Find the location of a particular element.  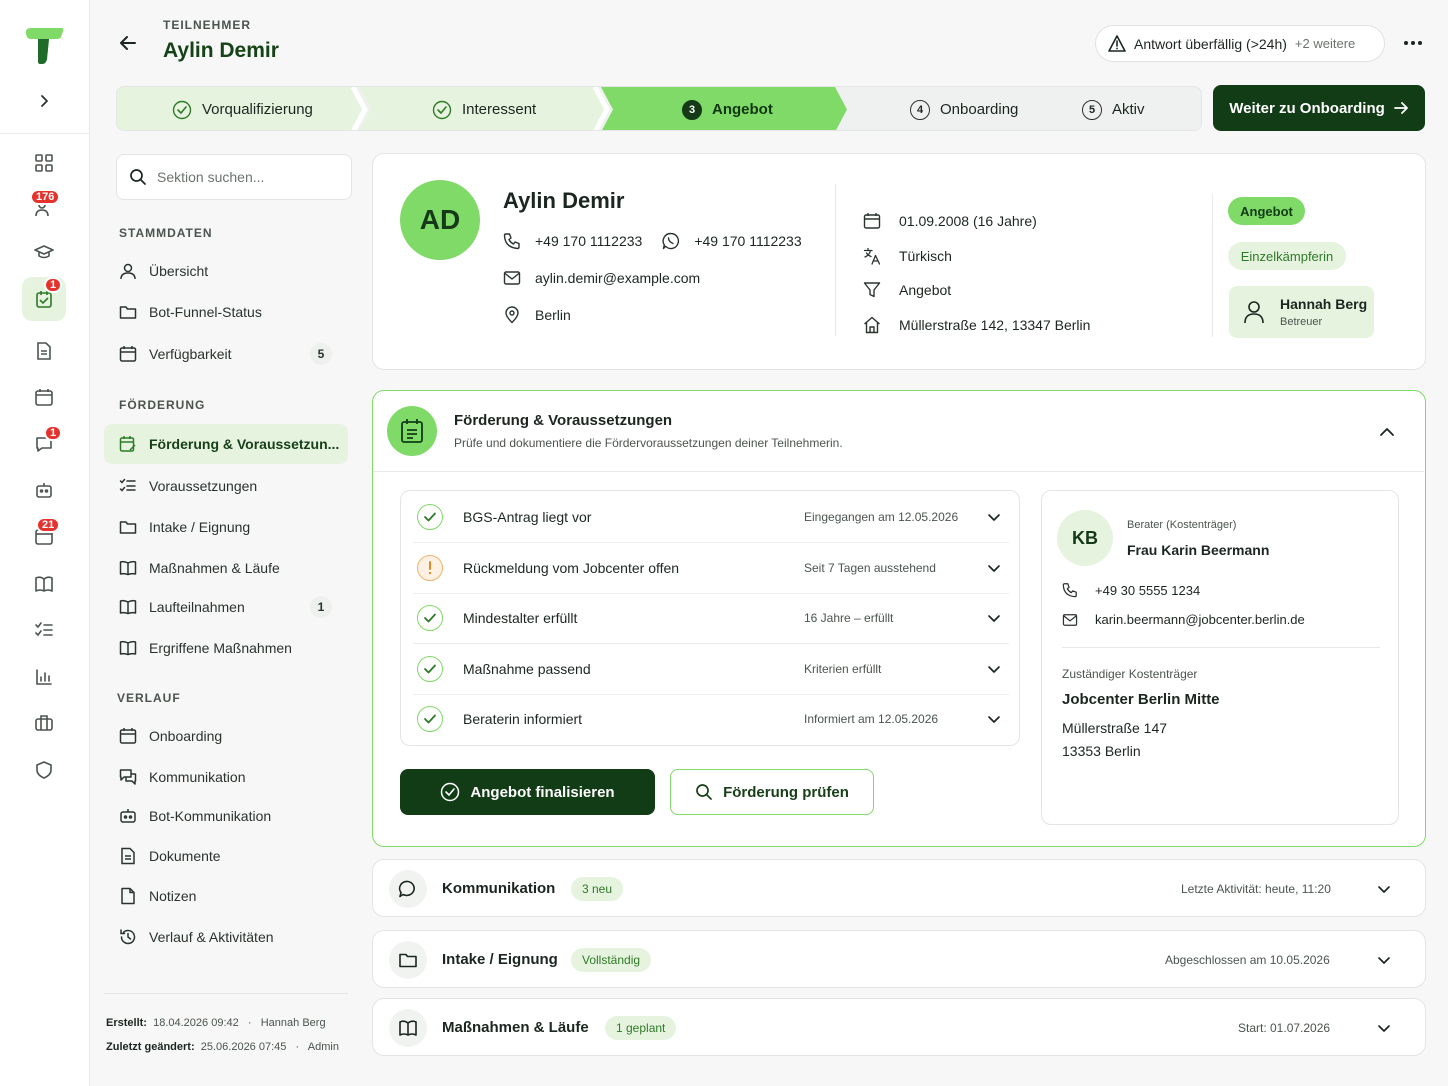

nav-item-intake-eignung: Intake / Eignung is located at coordinates (226, 527).